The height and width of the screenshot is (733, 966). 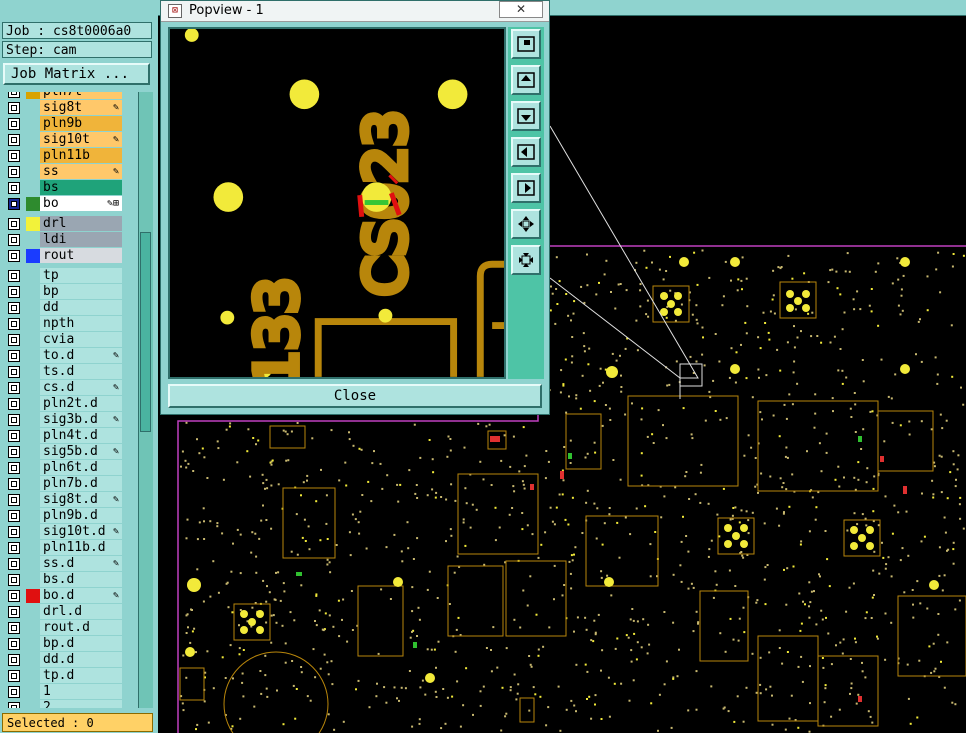 I want to click on layer-name: sig3b.d ✎, so click(x=81, y=419).